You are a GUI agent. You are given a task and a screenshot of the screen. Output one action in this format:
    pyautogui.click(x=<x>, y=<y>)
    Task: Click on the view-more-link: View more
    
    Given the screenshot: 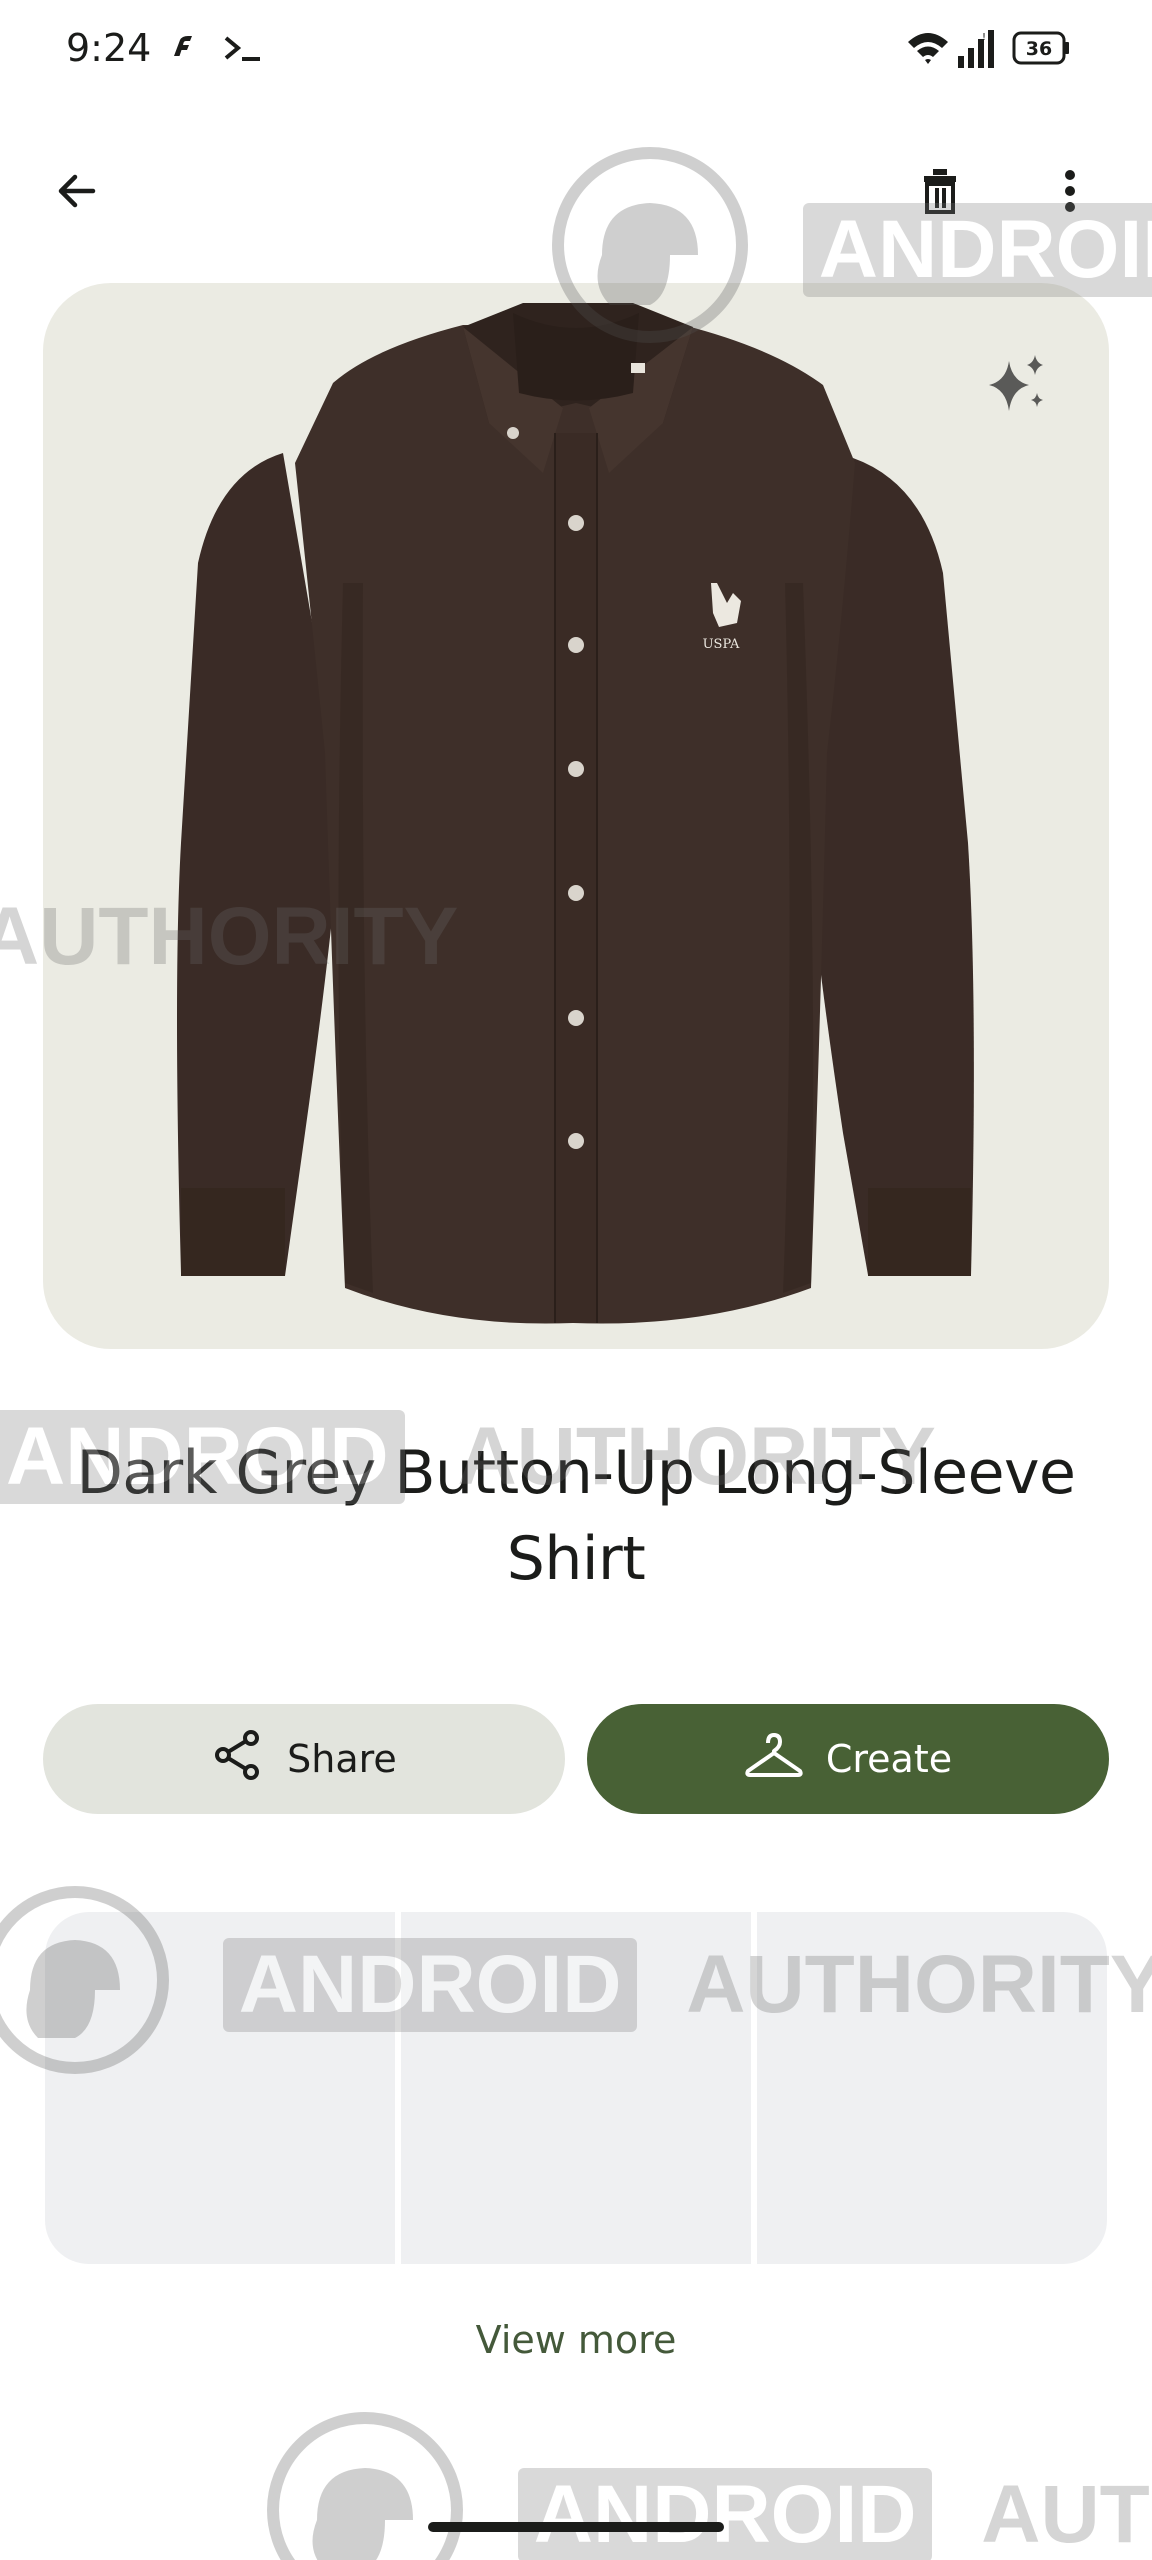 What is the action you would take?
    pyautogui.click(x=576, y=2340)
    